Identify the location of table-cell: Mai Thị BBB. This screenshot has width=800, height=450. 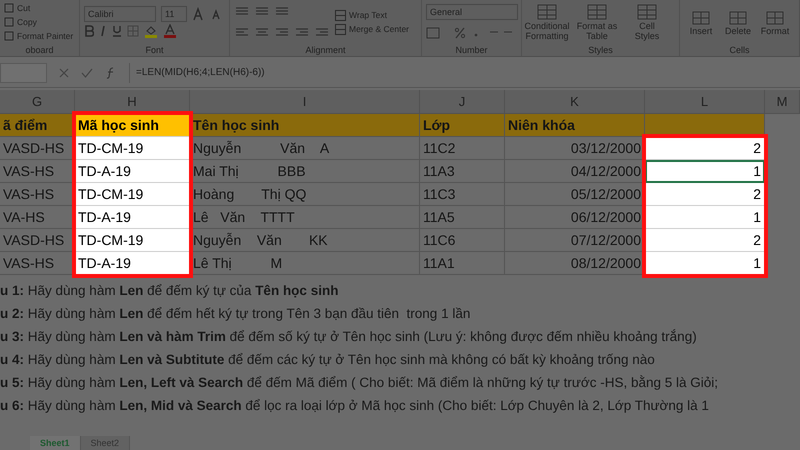
(305, 171).